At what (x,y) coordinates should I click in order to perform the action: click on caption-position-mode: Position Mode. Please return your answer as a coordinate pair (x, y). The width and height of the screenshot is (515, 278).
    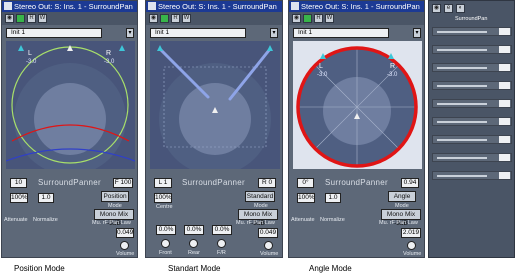
    Looking at the image, I should click on (39, 268).